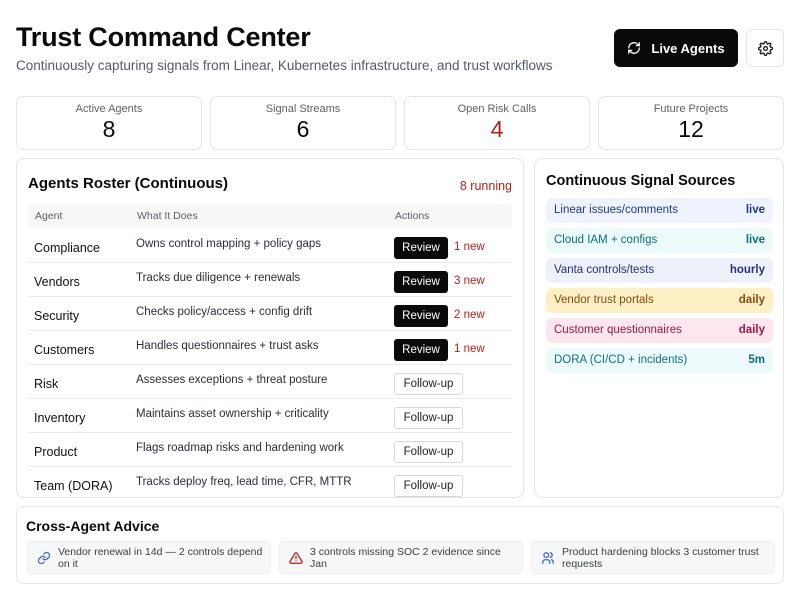 The image size is (800, 600). I want to click on agent-name: Team (DORA), so click(73, 486).